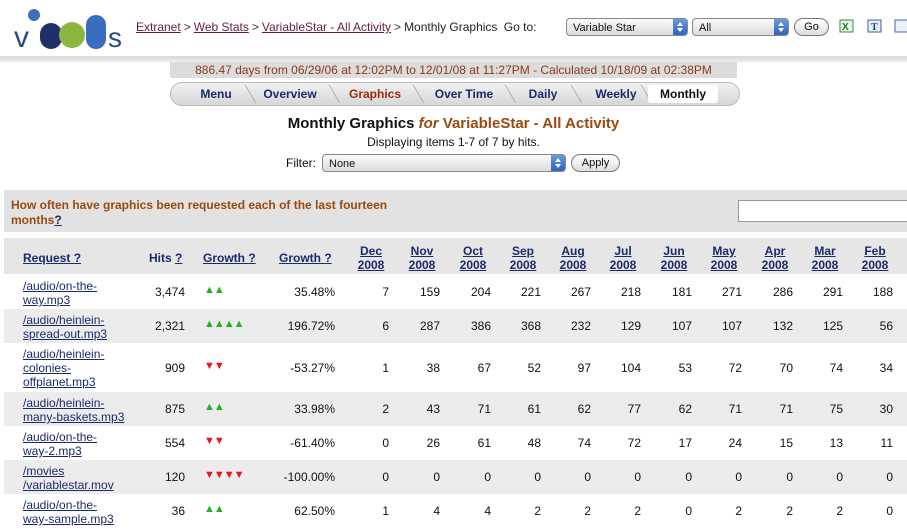  What do you see at coordinates (685, 409) in the screenshot?
I see `month-value: 62` at bounding box center [685, 409].